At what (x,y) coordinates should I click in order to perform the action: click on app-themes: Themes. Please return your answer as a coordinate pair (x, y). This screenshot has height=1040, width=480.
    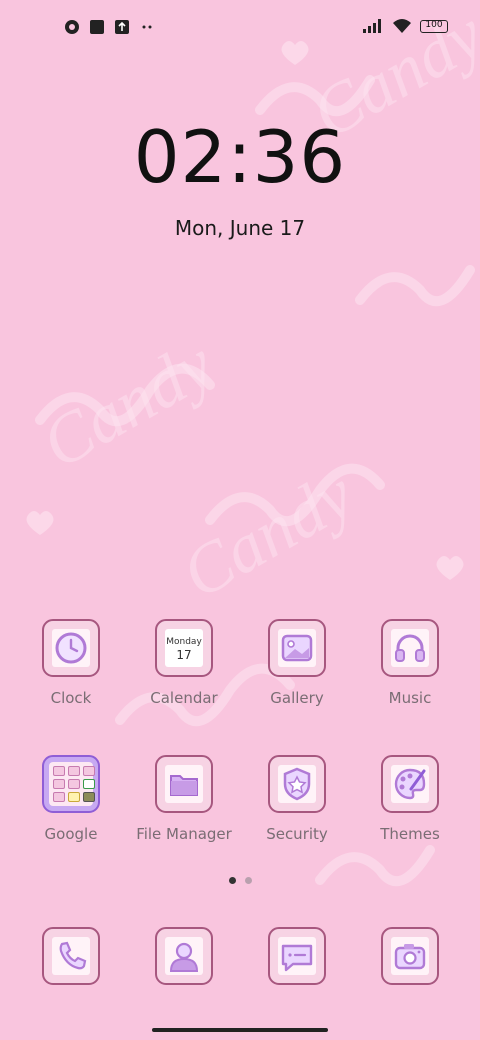
    Looking at the image, I should click on (410, 799).